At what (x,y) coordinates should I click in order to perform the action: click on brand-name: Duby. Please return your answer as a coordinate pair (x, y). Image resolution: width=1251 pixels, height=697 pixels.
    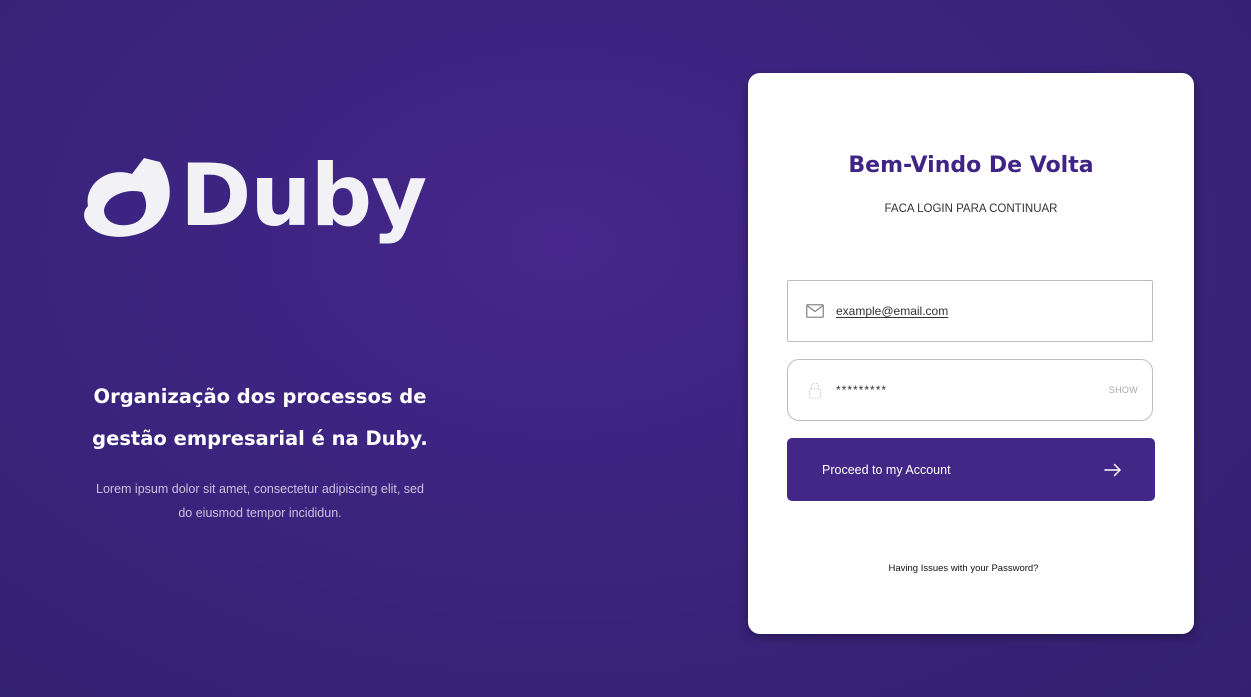
    Looking at the image, I should click on (303, 196).